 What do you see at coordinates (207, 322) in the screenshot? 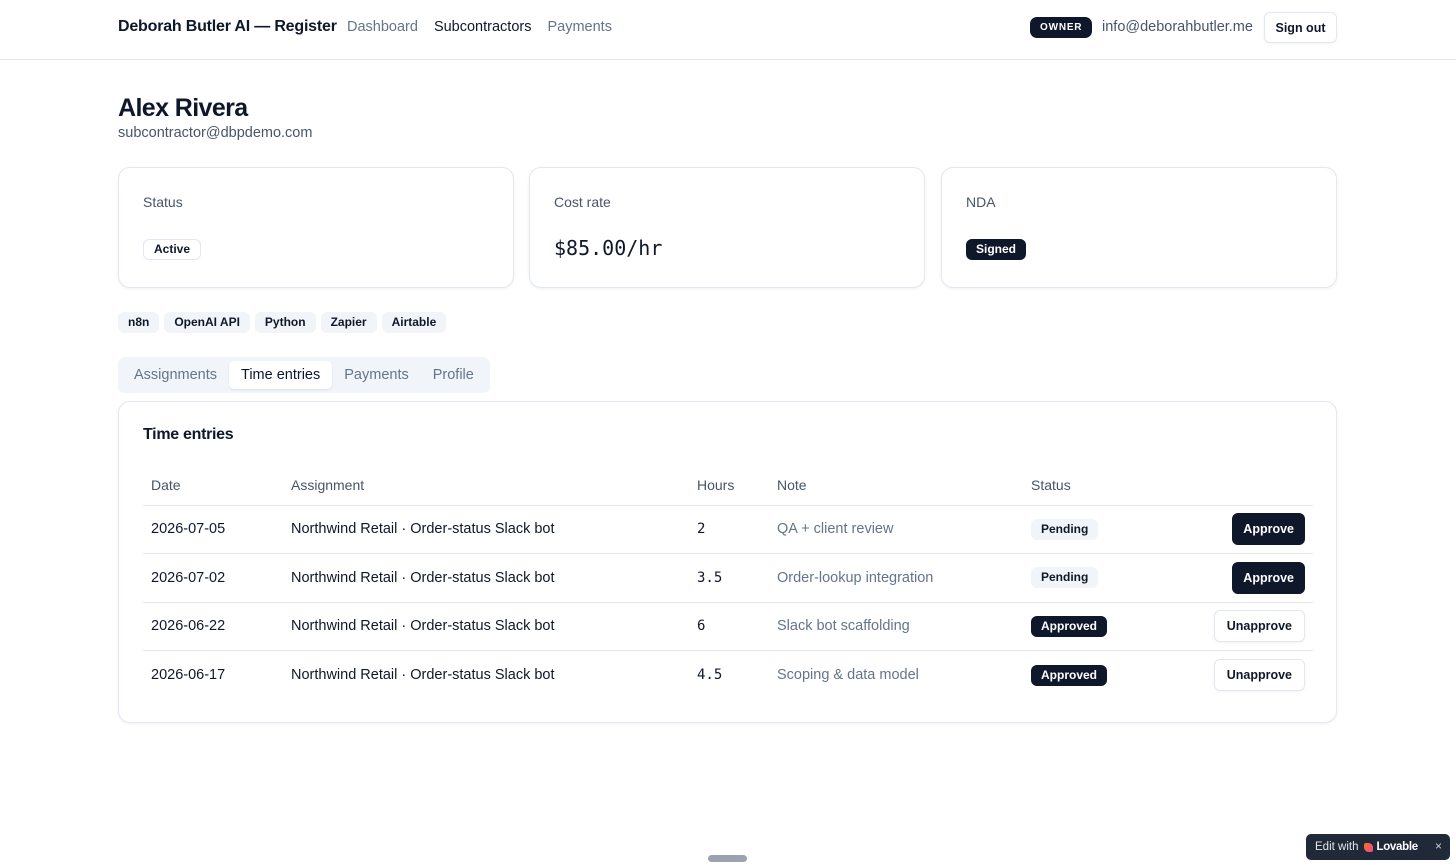
I see `skill-tag: OpenAI API` at bounding box center [207, 322].